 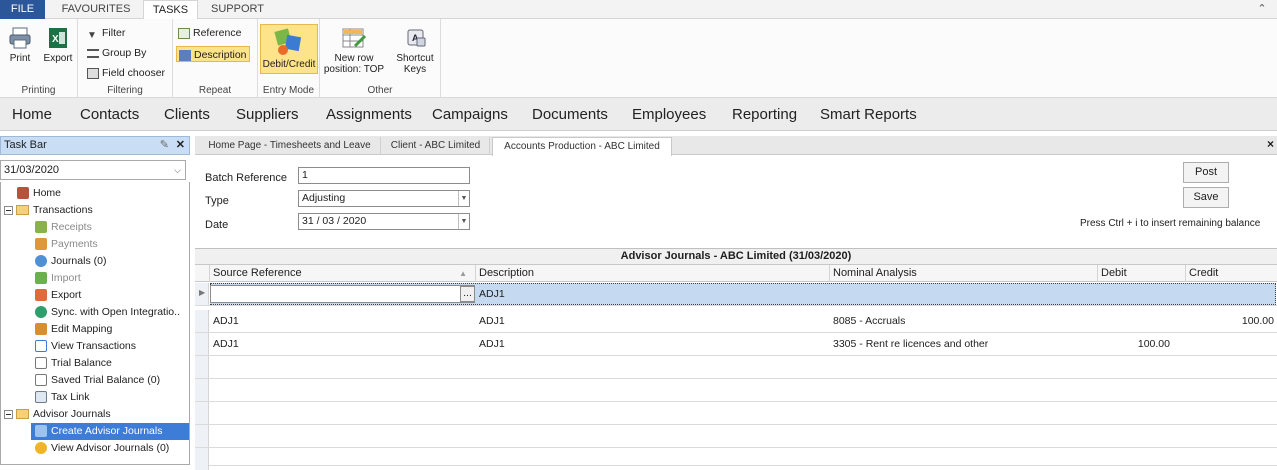 I want to click on close-tab-icon: ×, so click(x=1270, y=144).